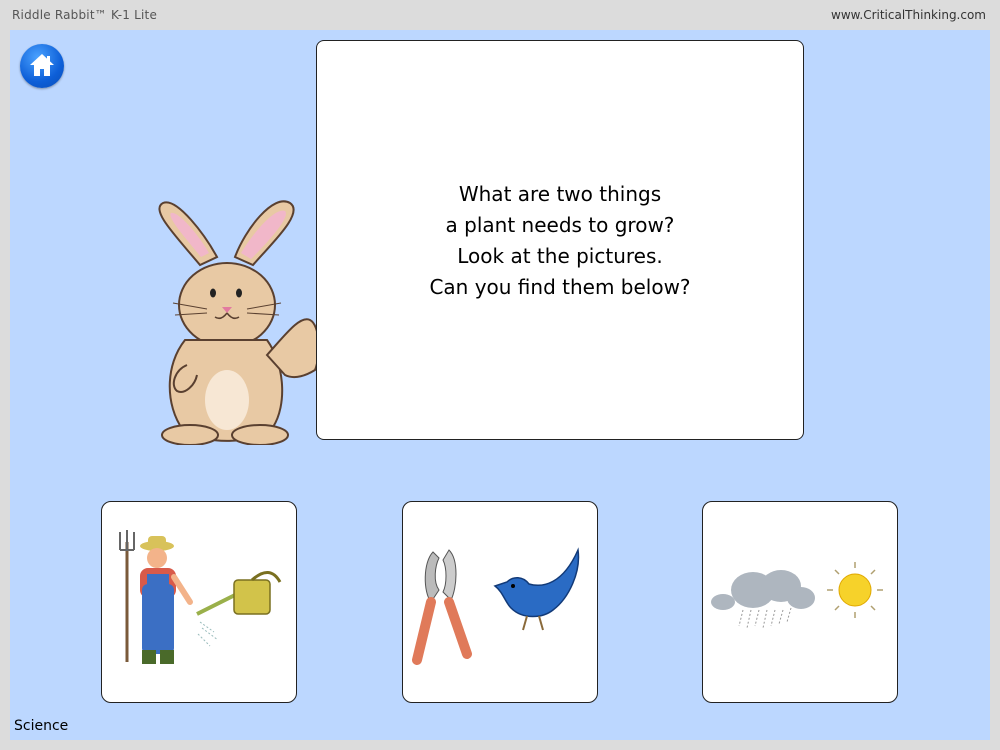 This screenshot has height=750, width=1000. What do you see at coordinates (560, 225) in the screenshot?
I see `riddle-line: a plant needs to grow?` at bounding box center [560, 225].